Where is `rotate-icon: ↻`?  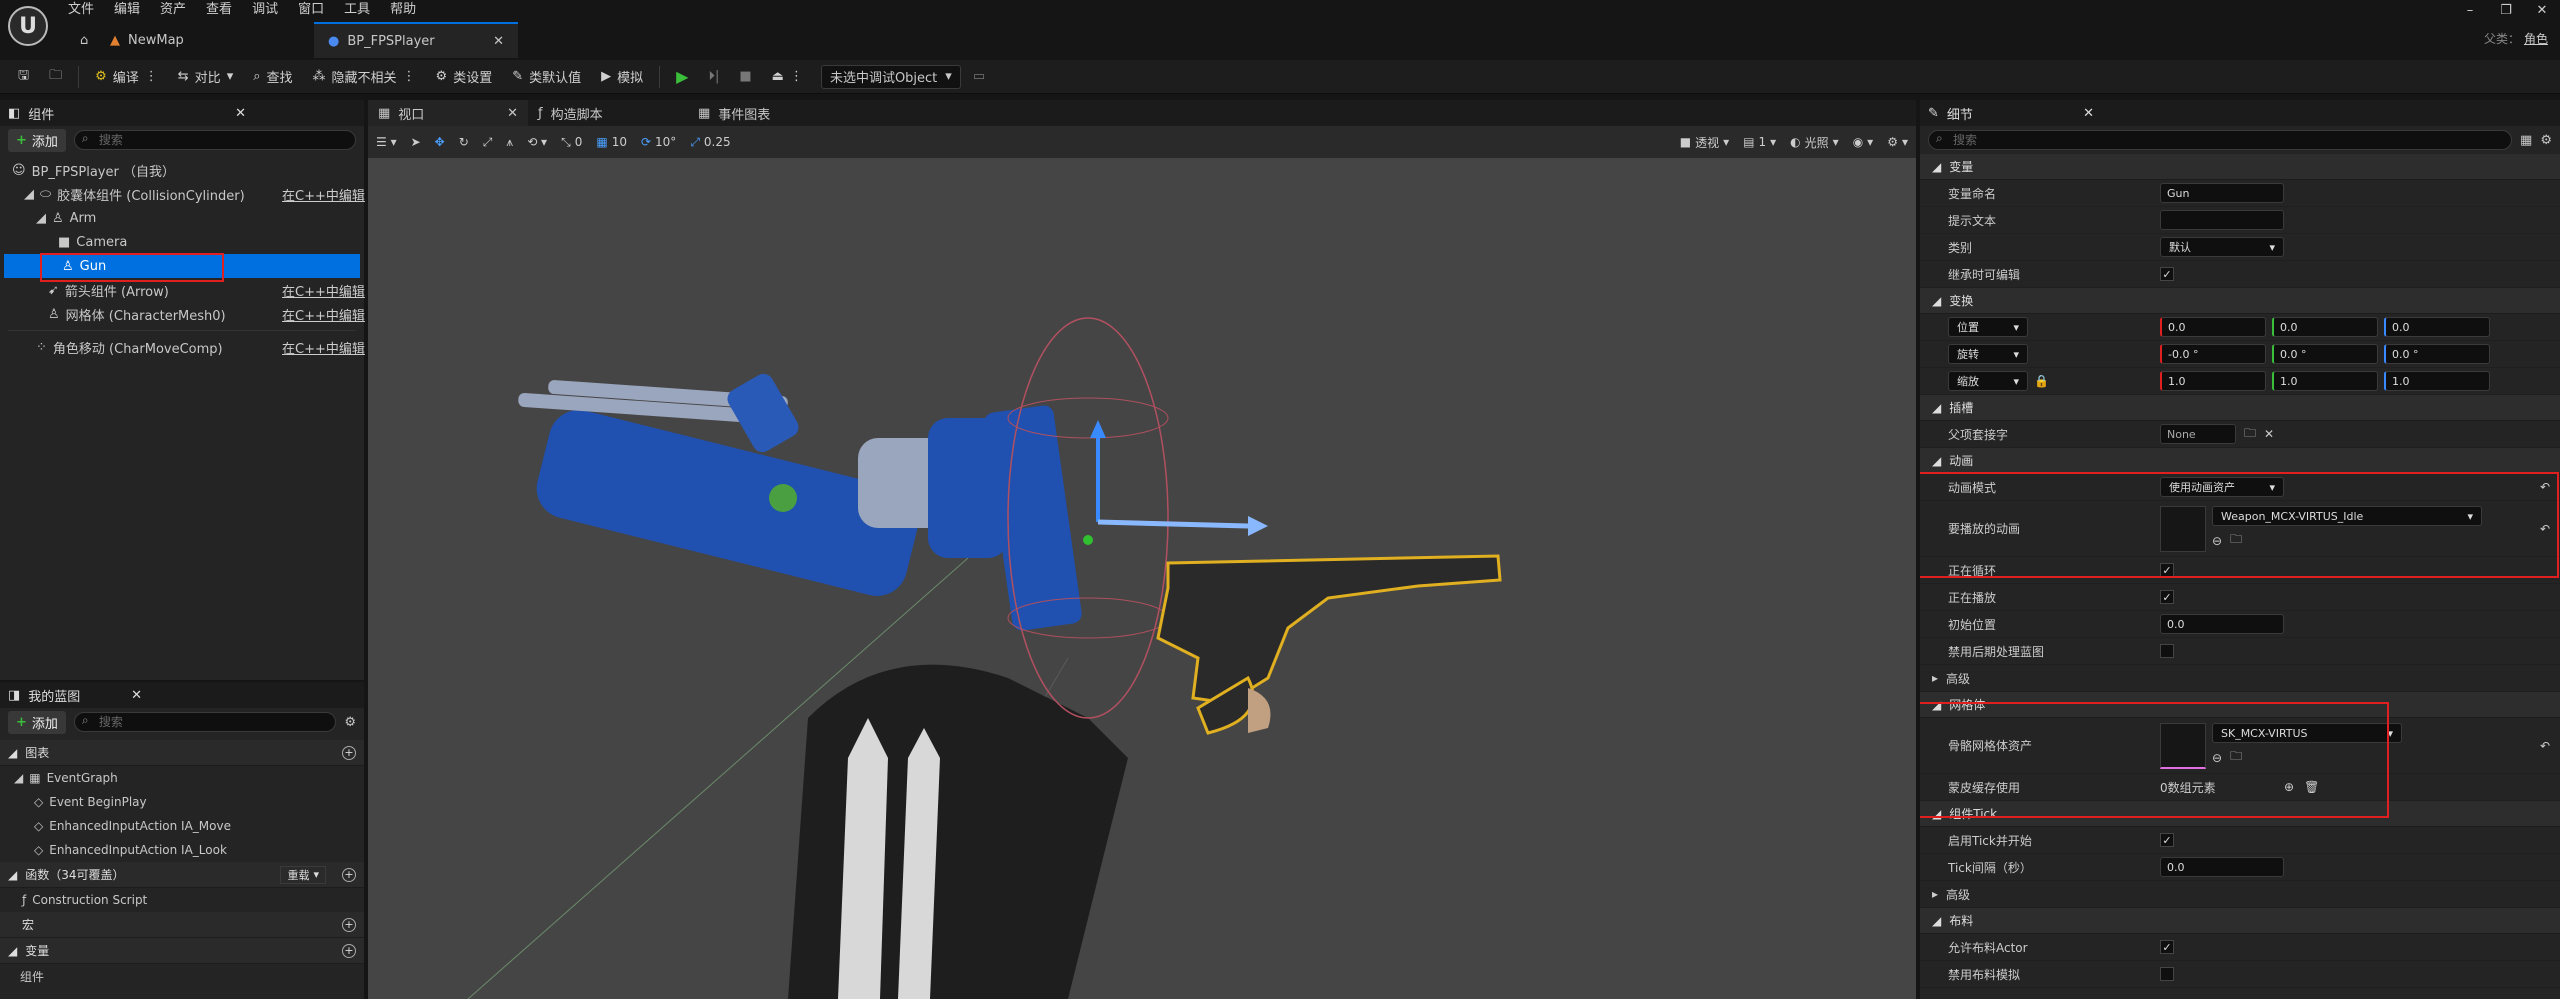 rotate-icon: ↻ is located at coordinates (464, 142).